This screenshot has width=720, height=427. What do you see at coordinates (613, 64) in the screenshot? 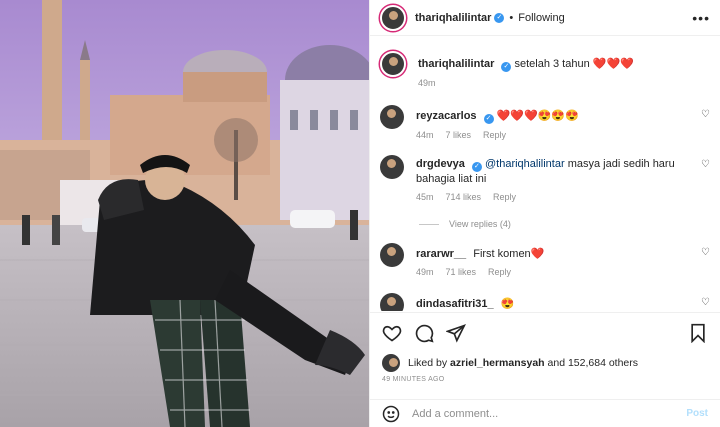
I see `caption-emoji: ❤️❤️❤️` at bounding box center [613, 64].